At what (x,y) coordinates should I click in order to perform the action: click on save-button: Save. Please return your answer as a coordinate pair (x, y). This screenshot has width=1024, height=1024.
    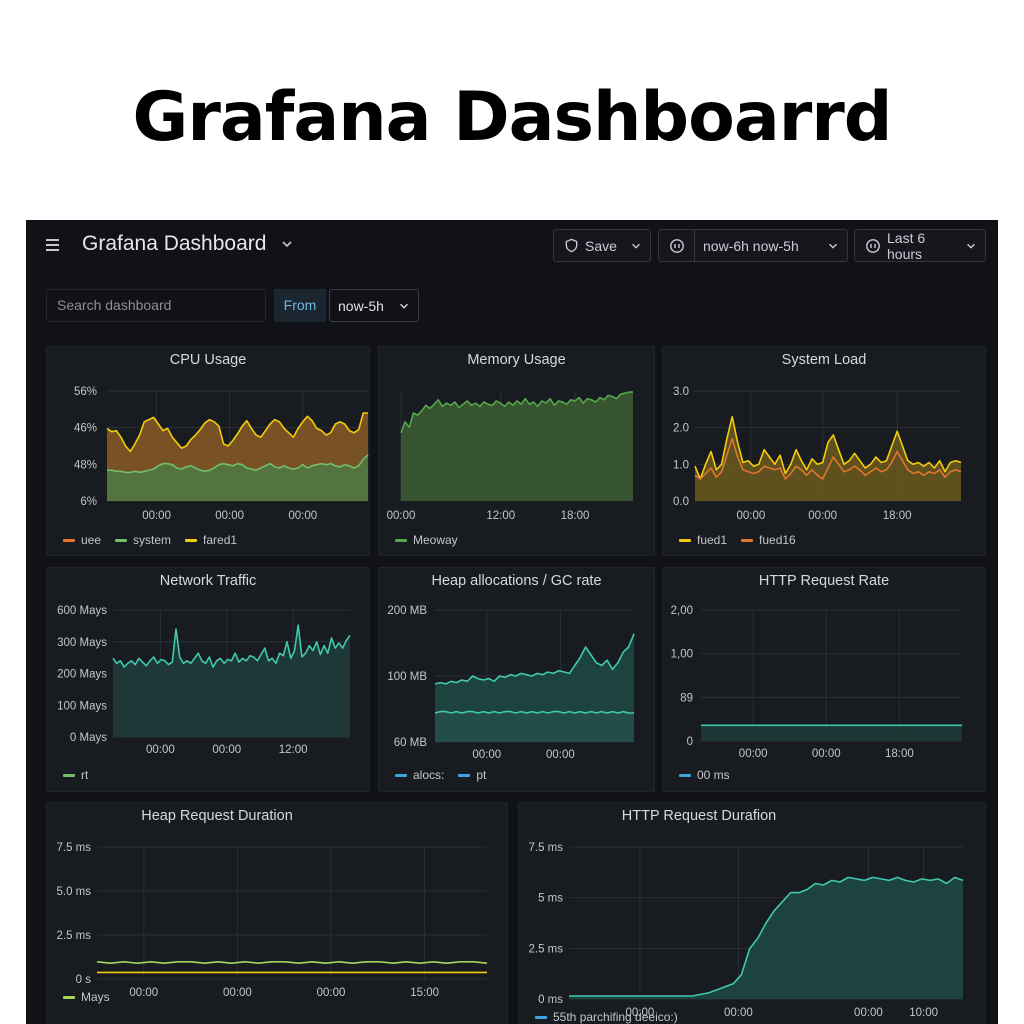
    Looking at the image, I should click on (602, 245).